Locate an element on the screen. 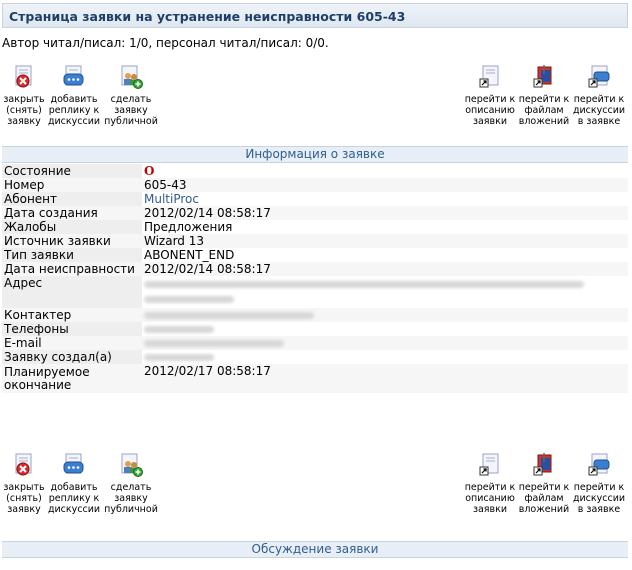  phones-label: Телефоны is located at coordinates (72, 329).